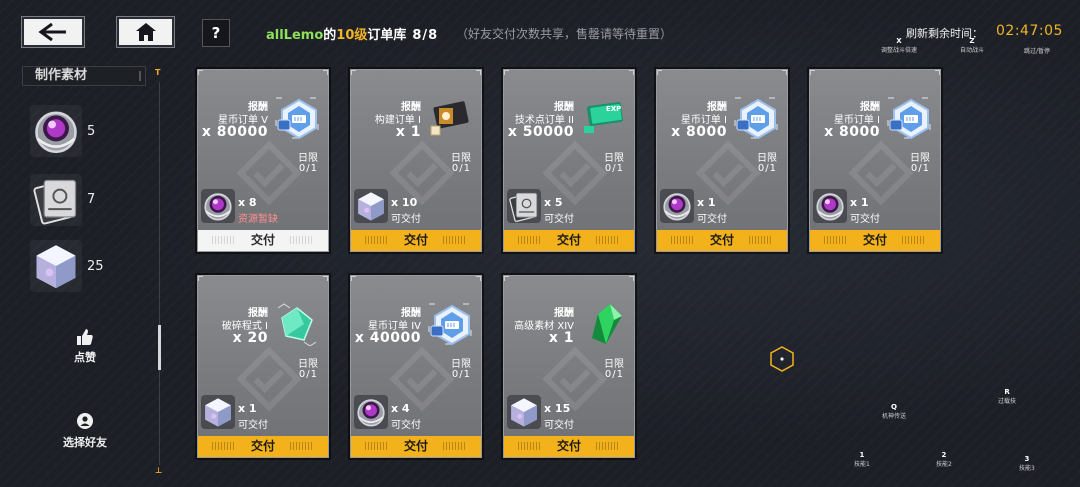  I want to click on material-count: 25, so click(95, 266).